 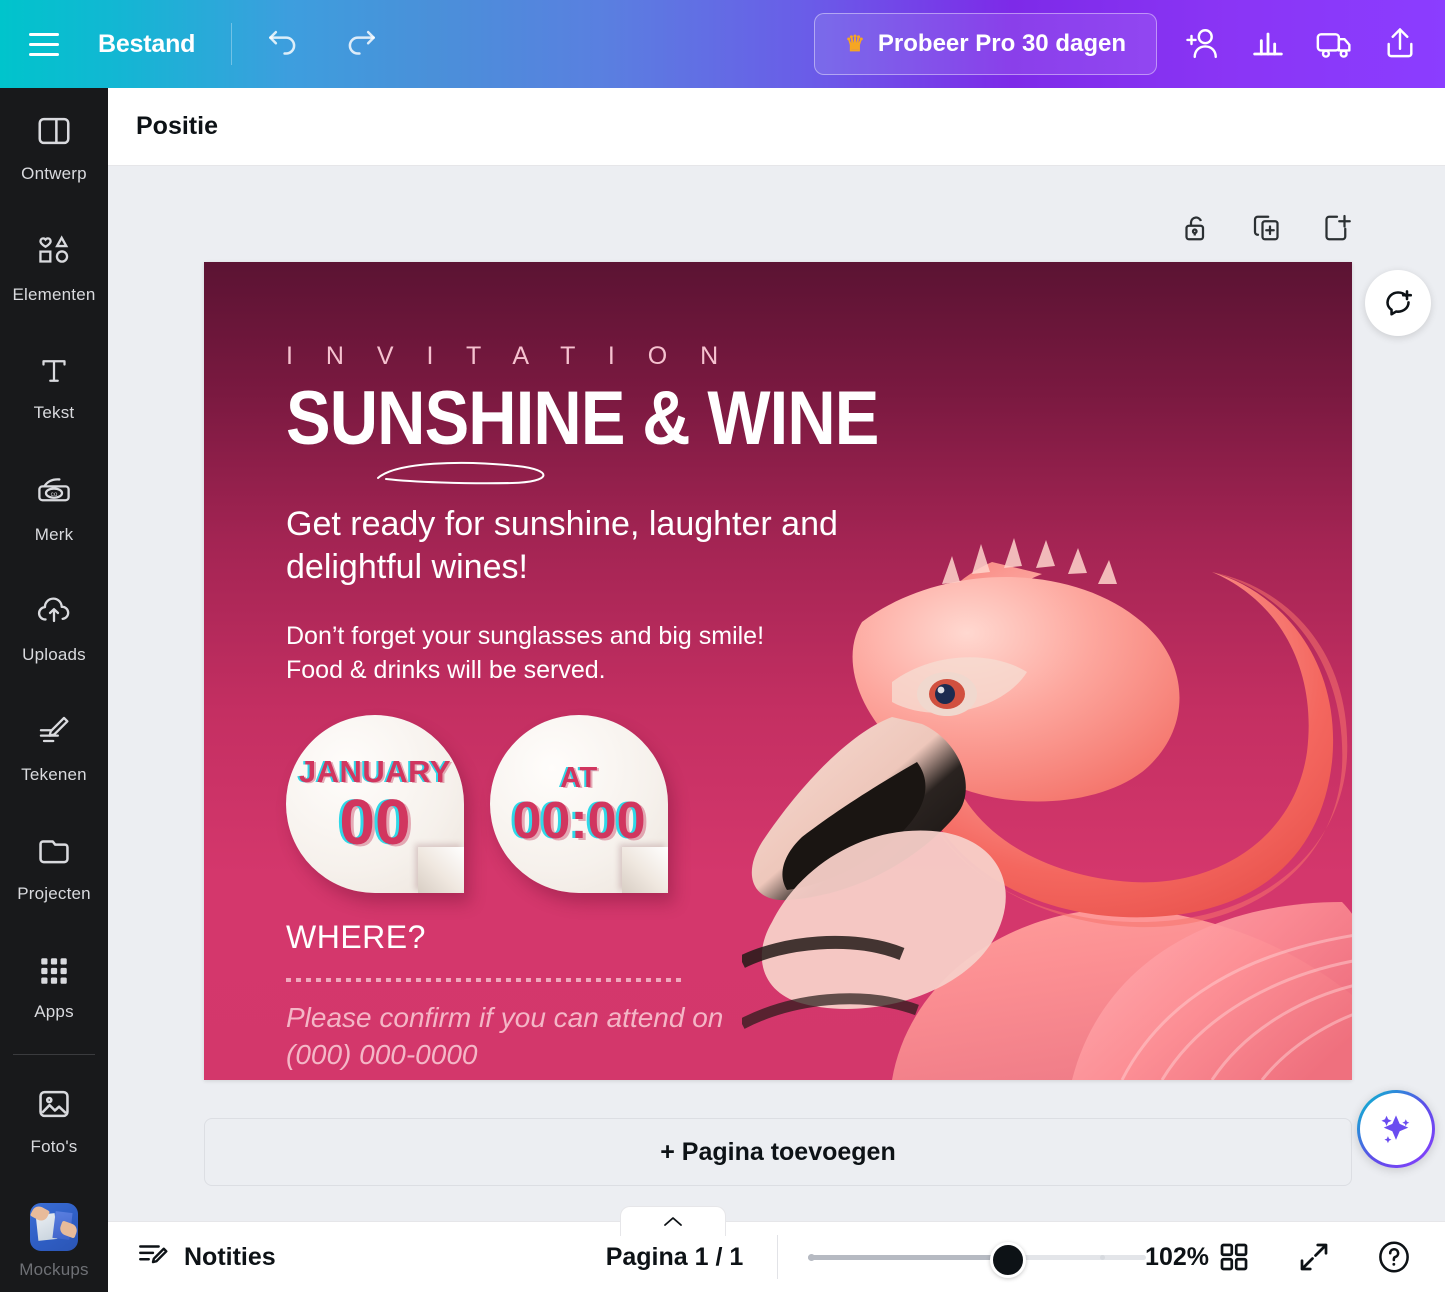 I want to click on page-counter: Pagina 1 / 1, so click(x=674, y=1256).